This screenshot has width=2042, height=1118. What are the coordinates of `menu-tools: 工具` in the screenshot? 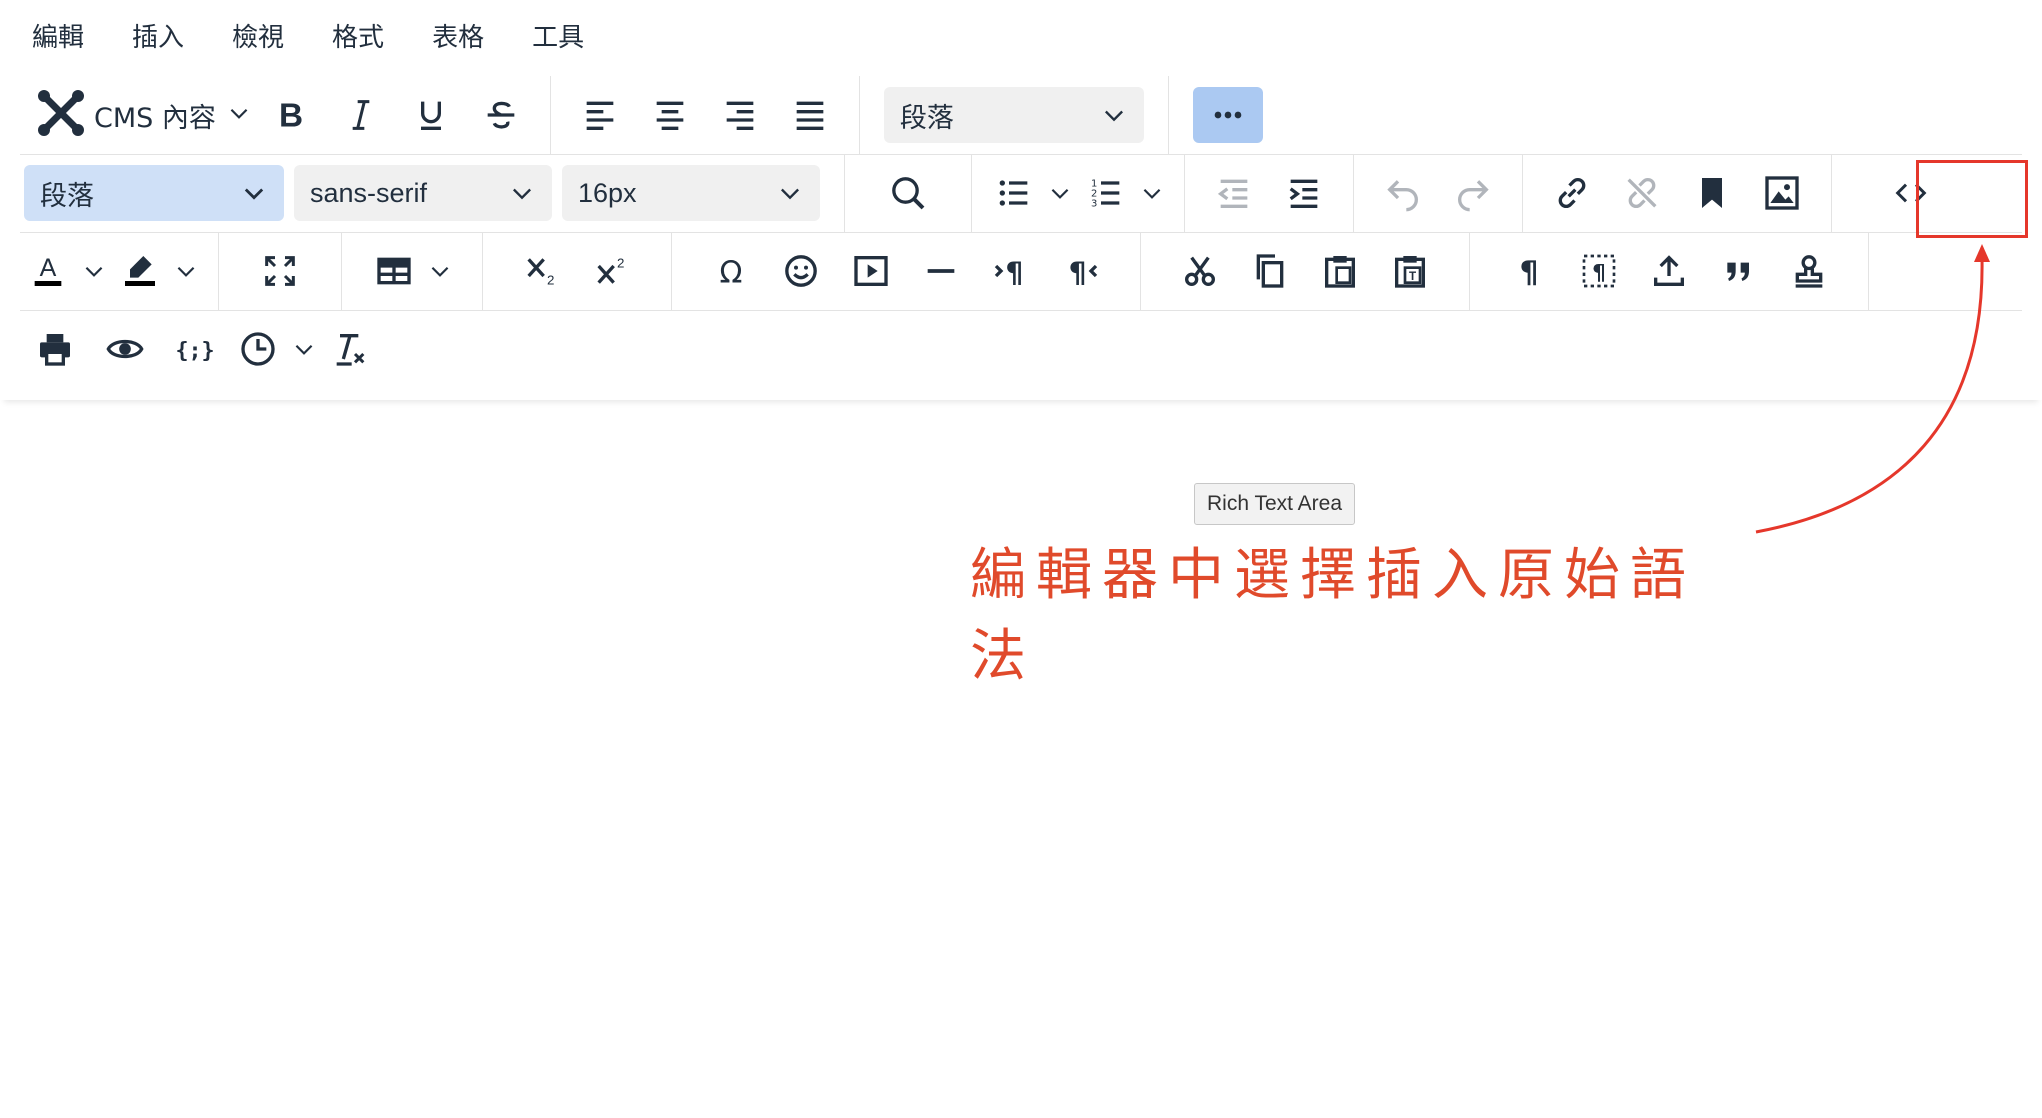 It's located at (558, 38).